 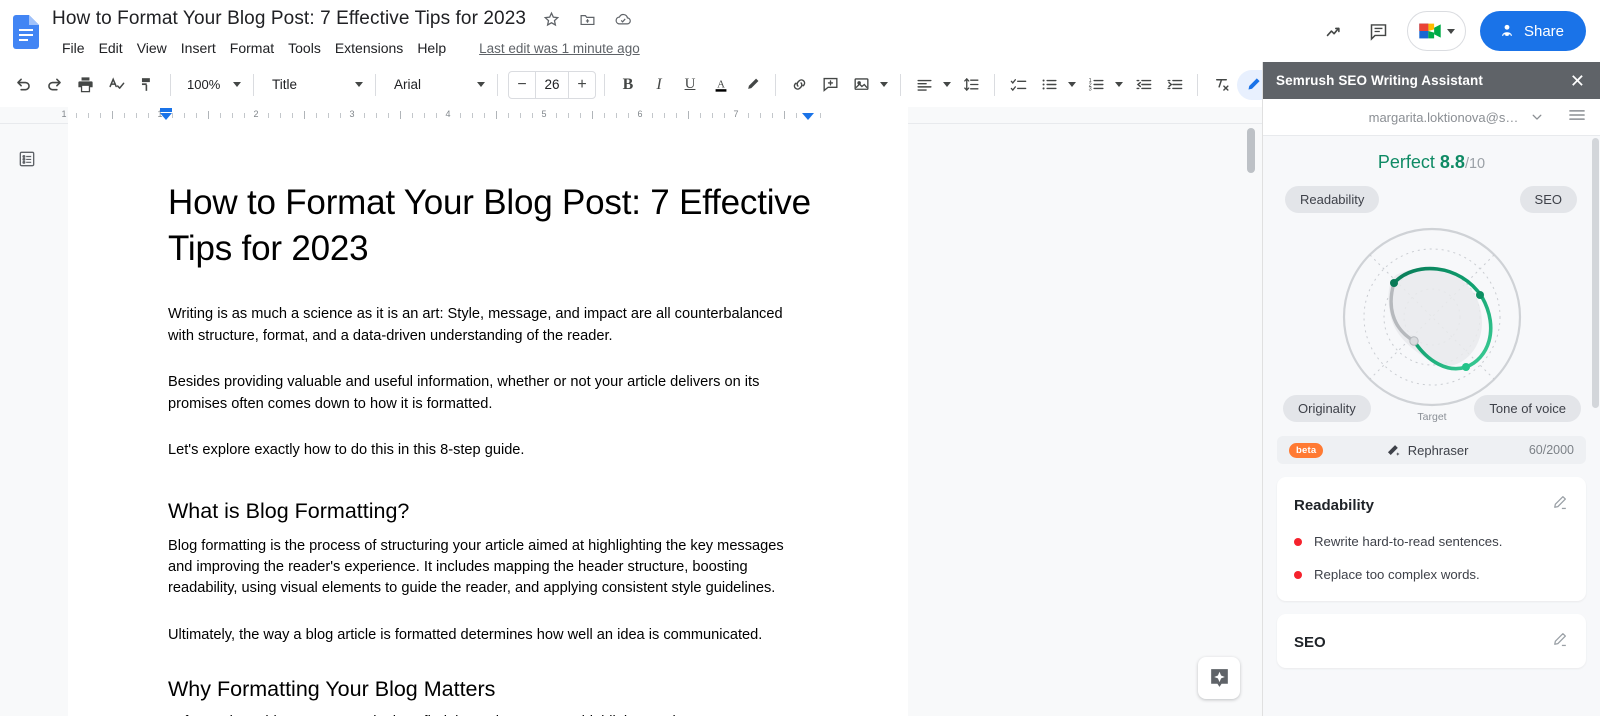 I want to click on ruler-number: 1, so click(x=64, y=114).